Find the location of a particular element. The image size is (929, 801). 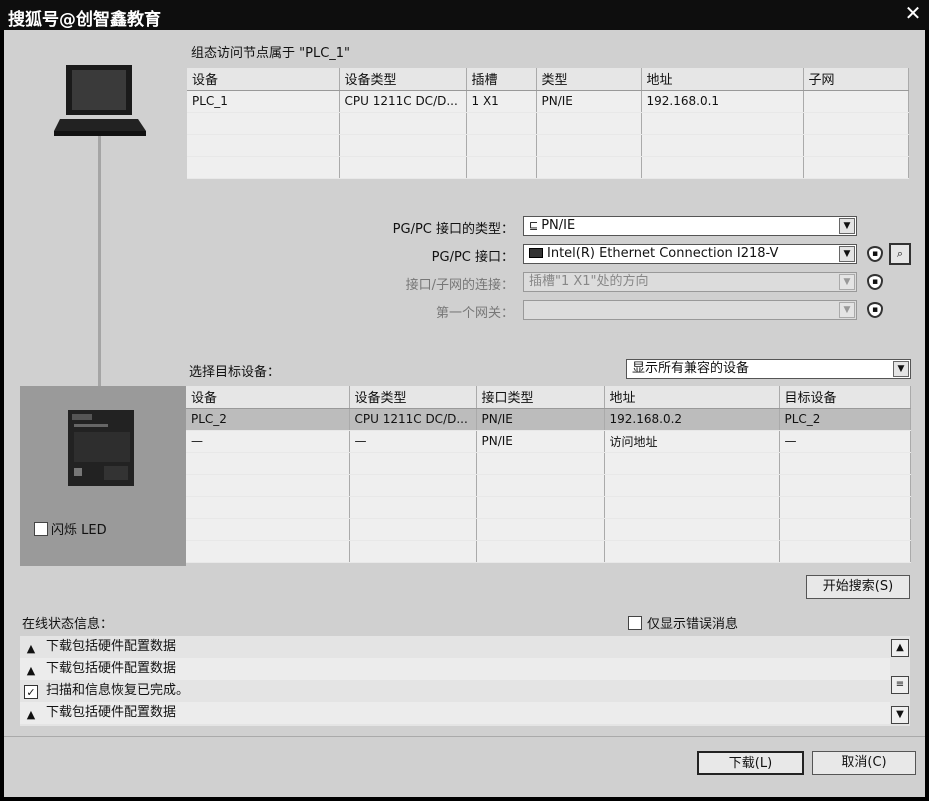

scroll-down-icon: ▼ is located at coordinates (900, 715).